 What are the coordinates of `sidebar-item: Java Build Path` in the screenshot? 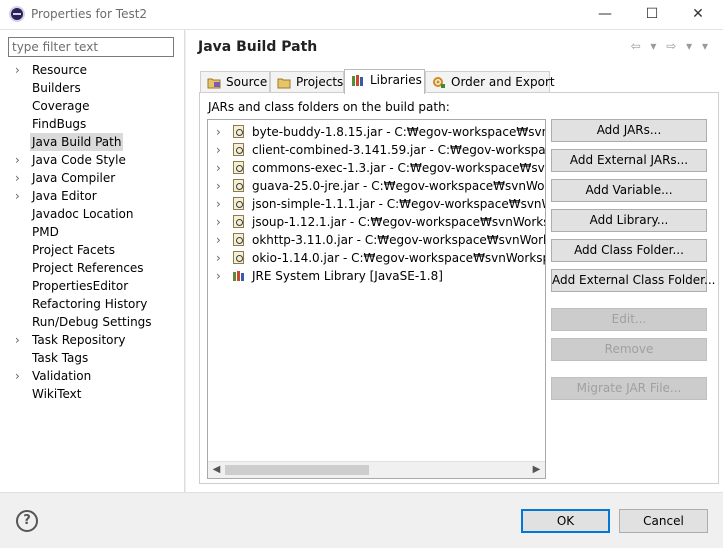 It's located at (92, 142).